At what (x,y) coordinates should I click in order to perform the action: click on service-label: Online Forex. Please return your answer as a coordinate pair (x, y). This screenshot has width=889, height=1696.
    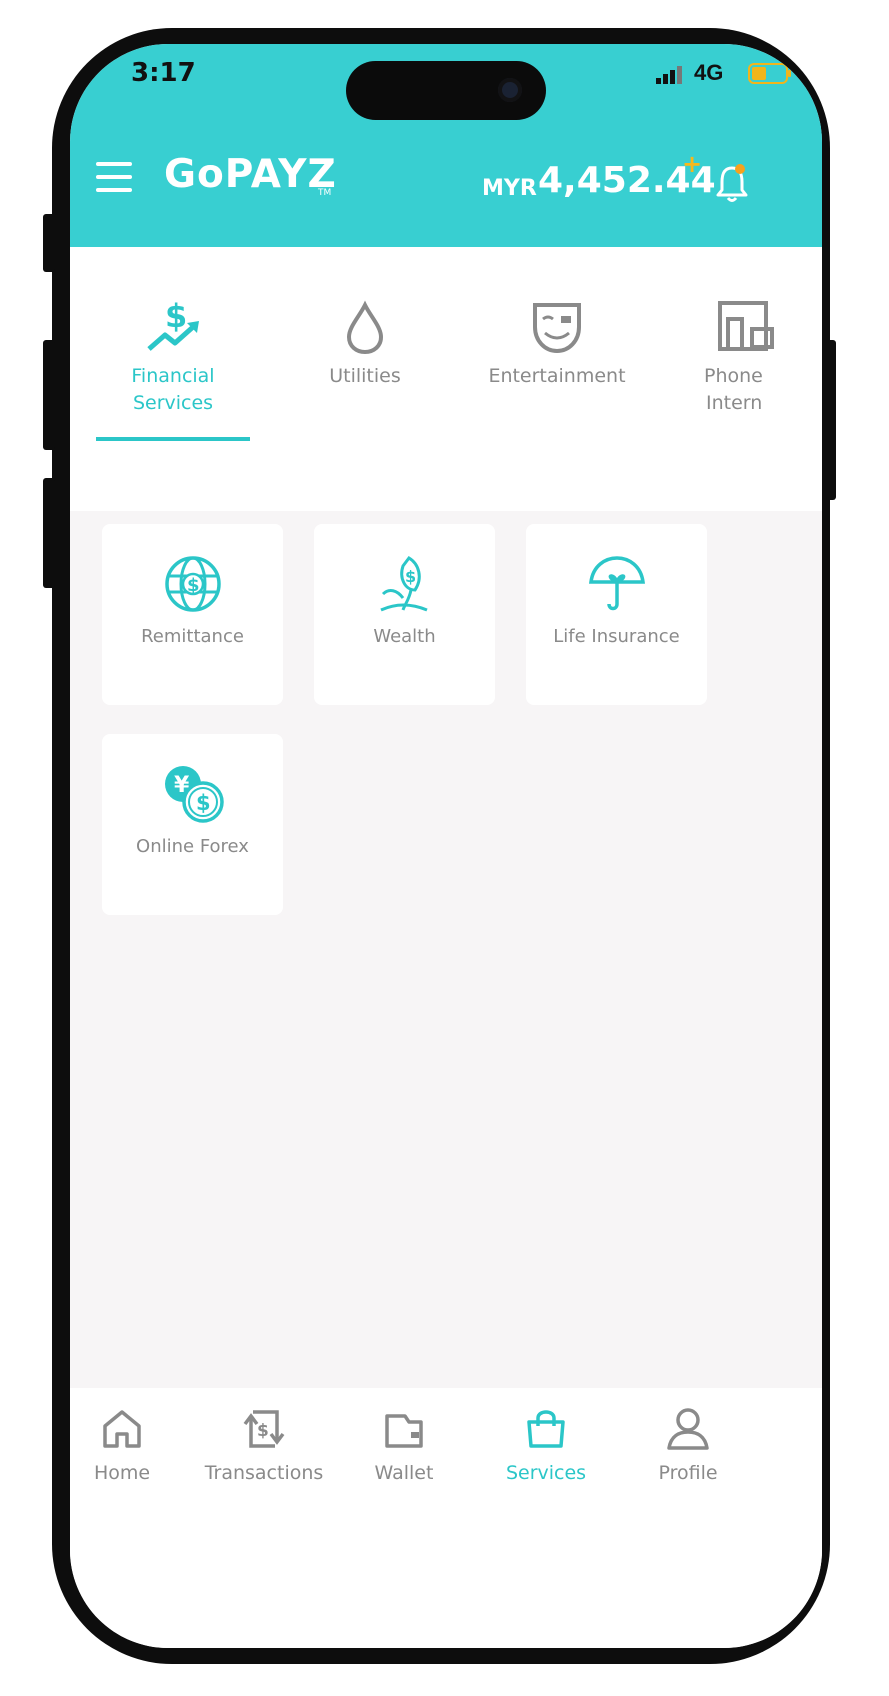
    Looking at the image, I should click on (192, 846).